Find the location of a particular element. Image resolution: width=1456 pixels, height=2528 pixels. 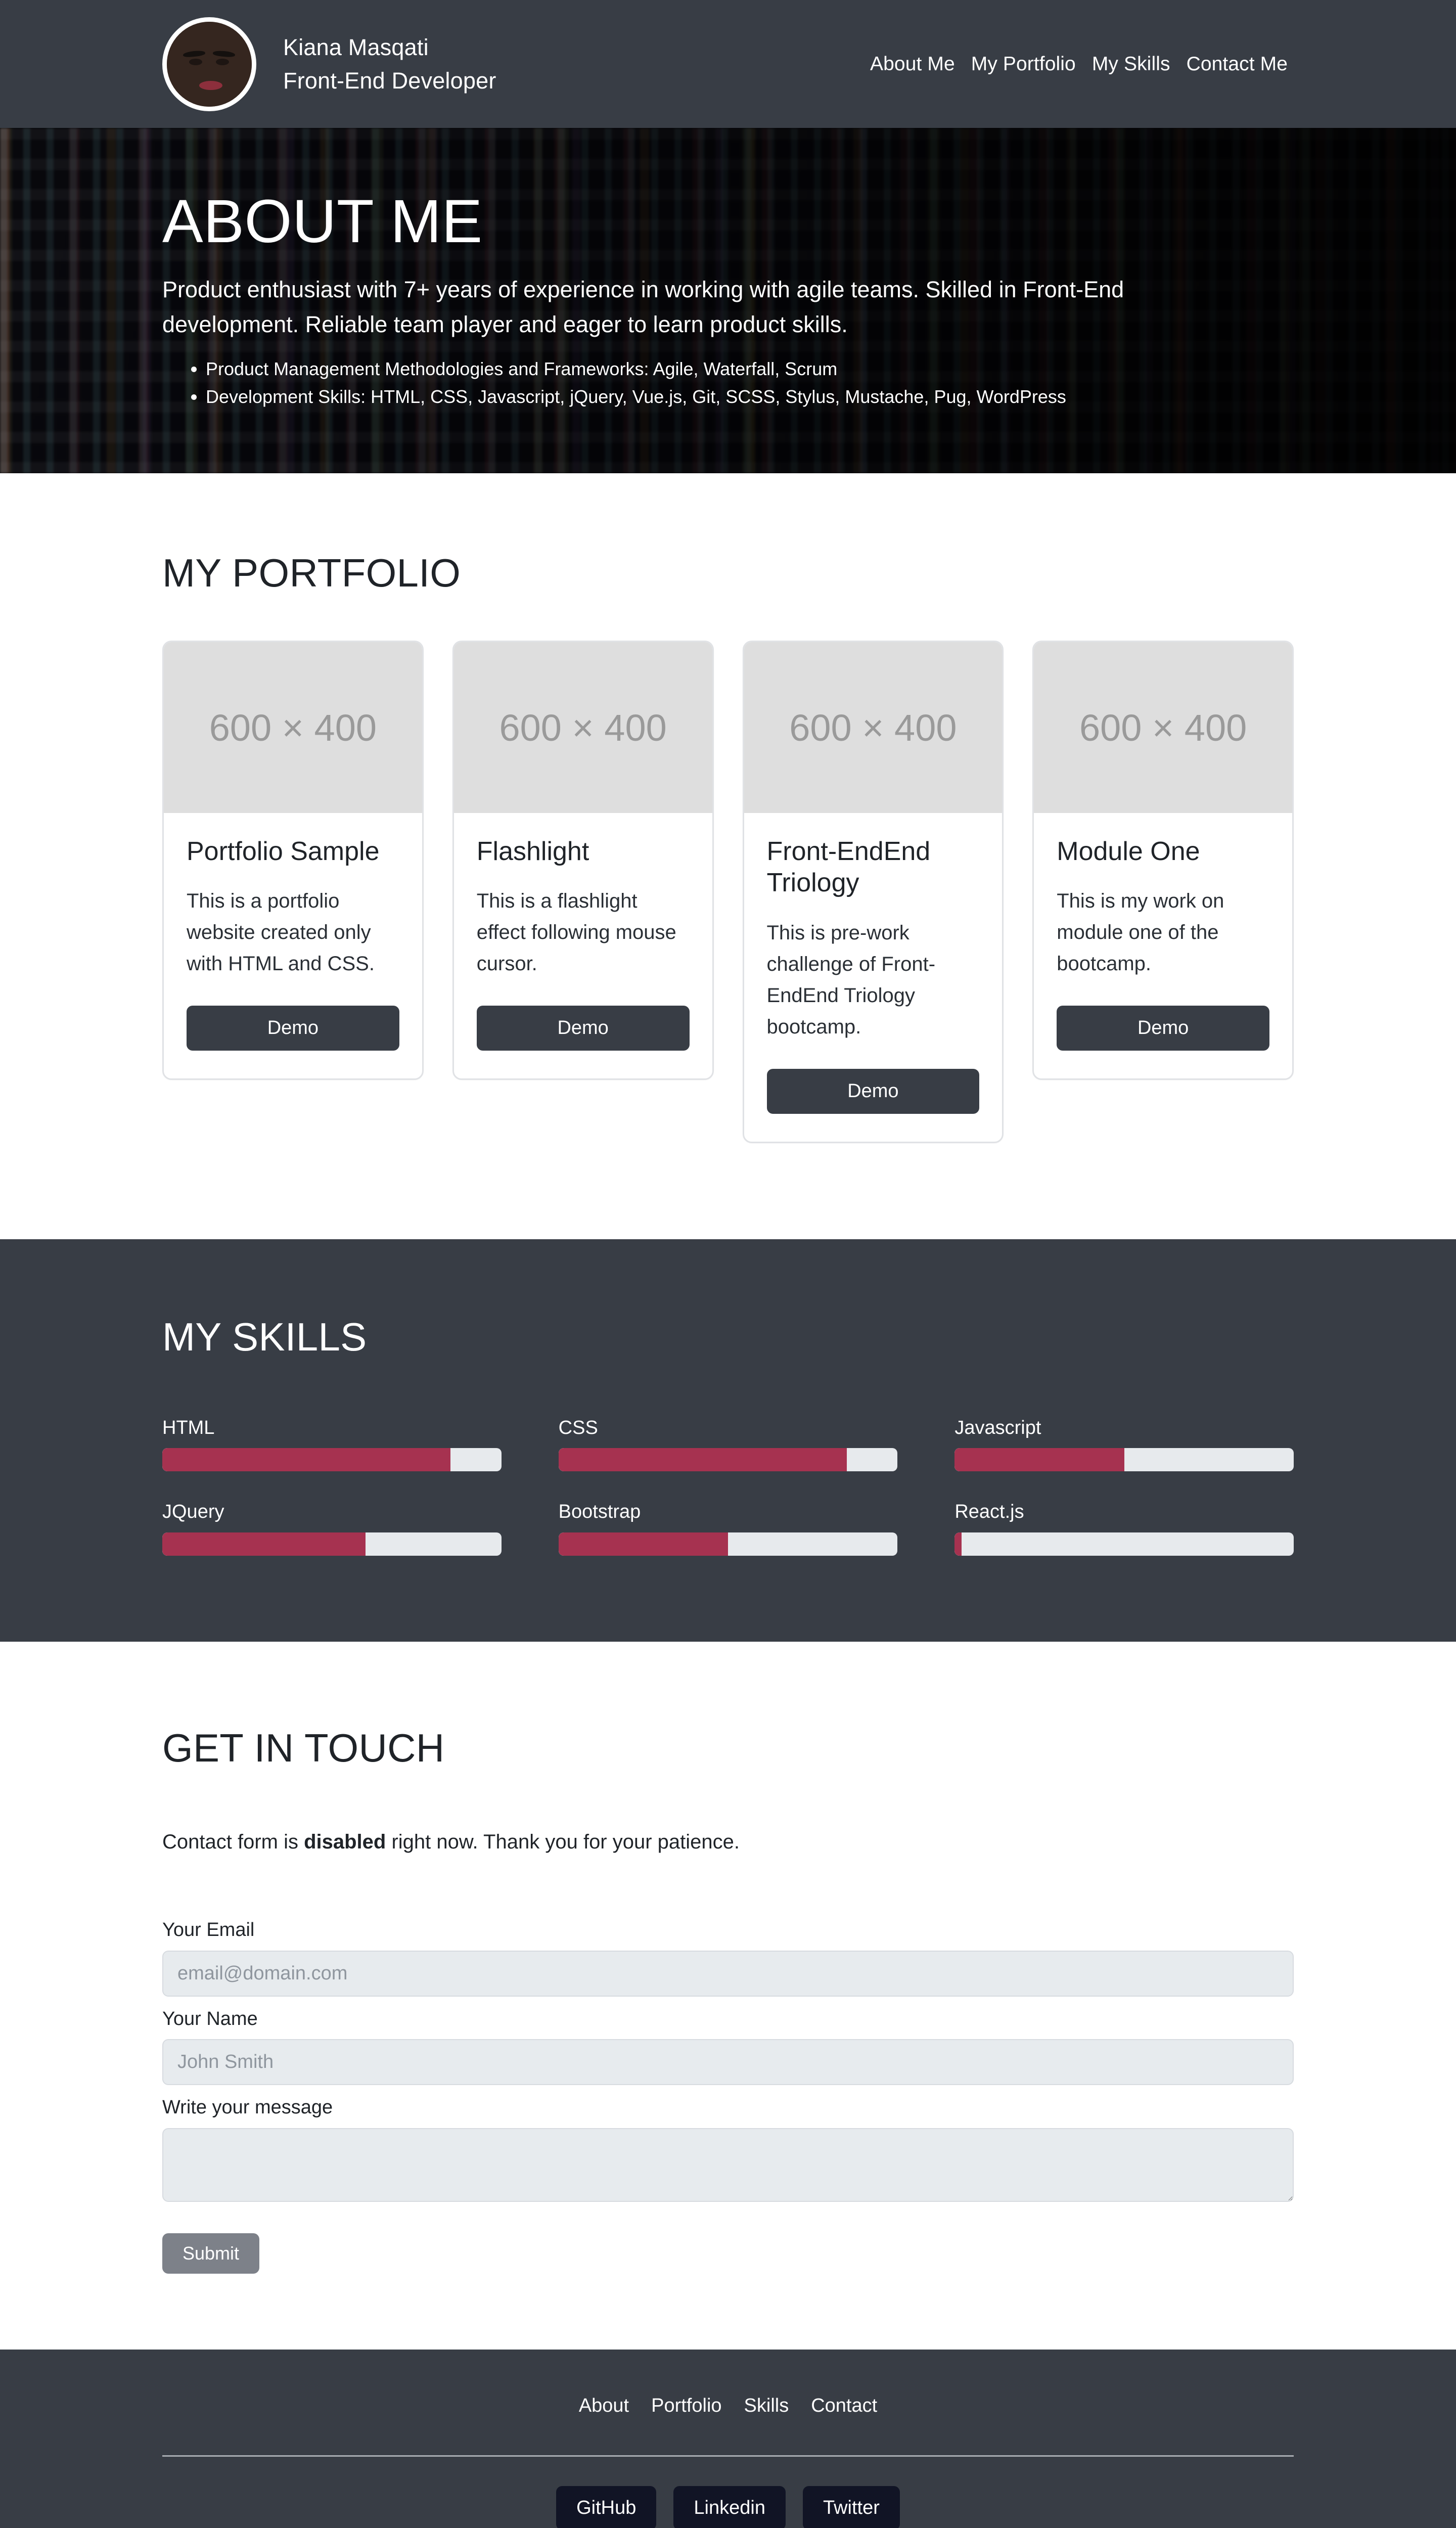

avatar-detail is located at coordinates (210, 86).